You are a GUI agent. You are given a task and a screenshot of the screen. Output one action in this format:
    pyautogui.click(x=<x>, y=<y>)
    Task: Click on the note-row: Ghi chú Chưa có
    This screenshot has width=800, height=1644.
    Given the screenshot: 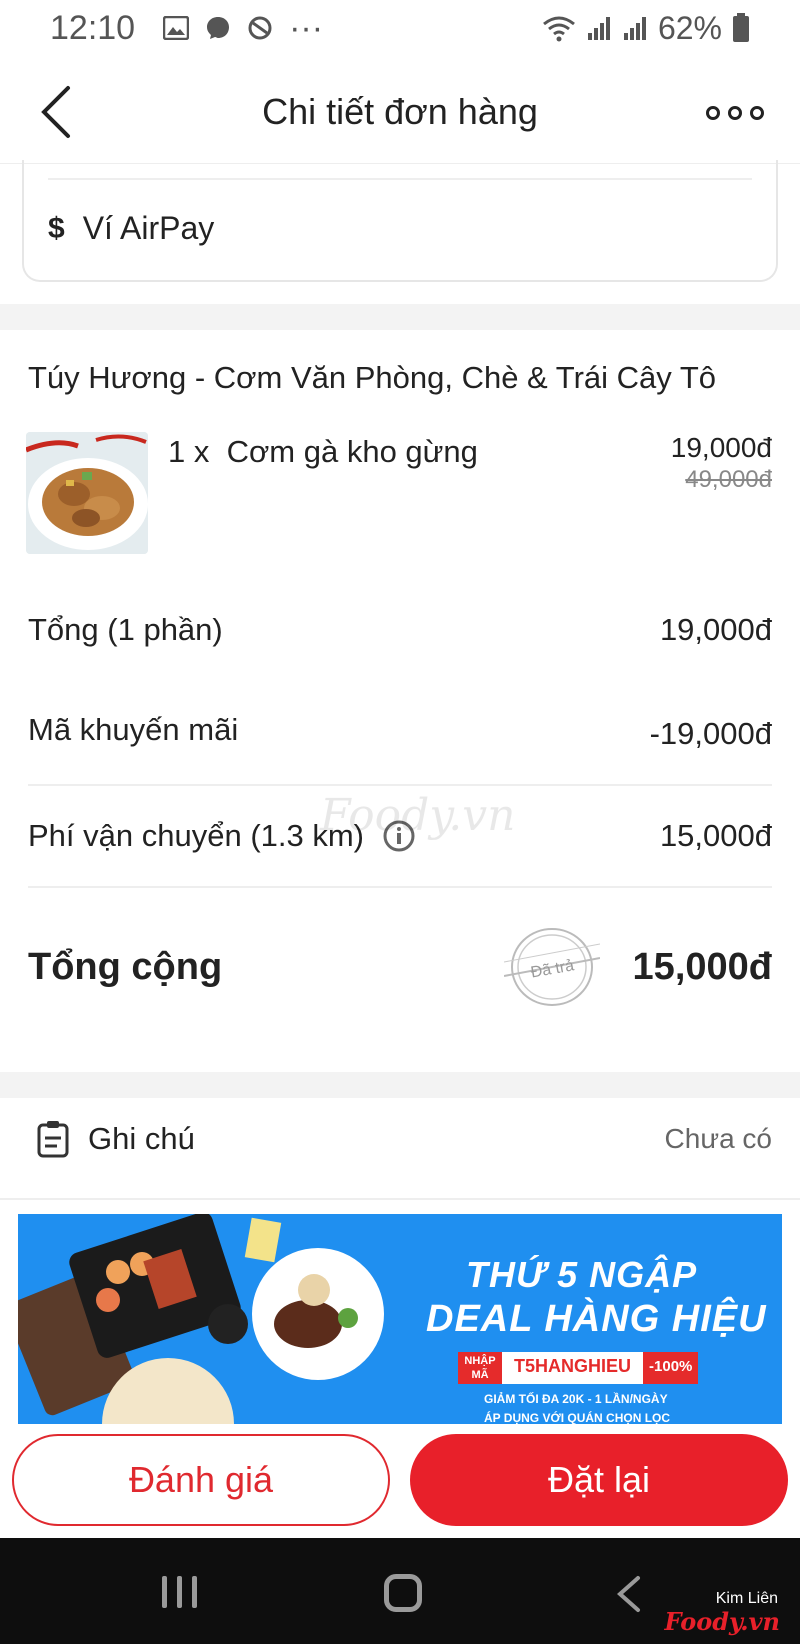 What is the action you would take?
    pyautogui.click(x=404, y=1139)
    